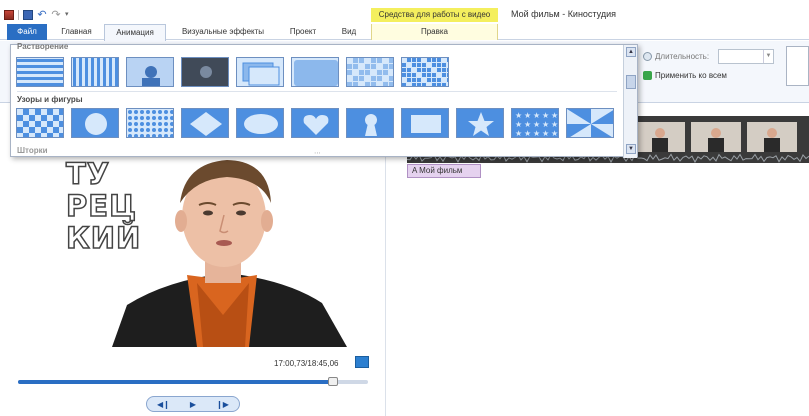  What do you see at coordinates (425, 72) in the screenshot?
I see `transition-pixelate` at bounding box center [425, 72].